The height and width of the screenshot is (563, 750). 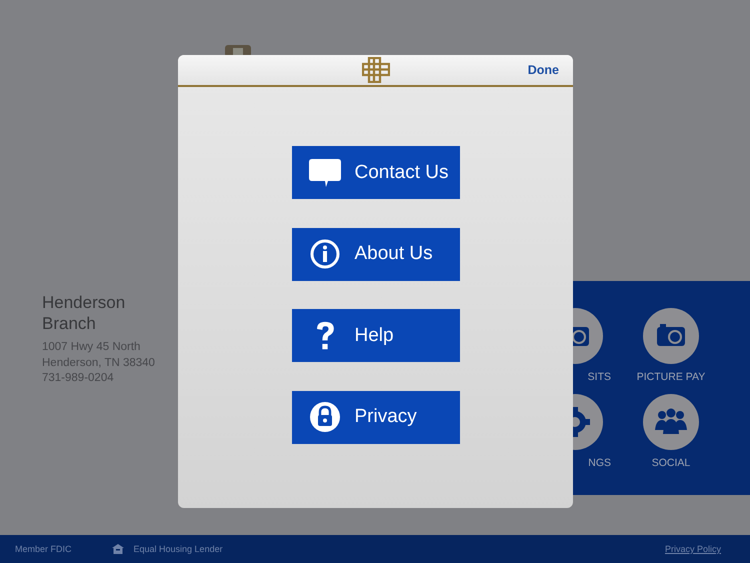 What do you see at coordinates (84, 313) in the screenshot?
I see `branch-name: Henderson Branch` at bounding box center [84, 313].